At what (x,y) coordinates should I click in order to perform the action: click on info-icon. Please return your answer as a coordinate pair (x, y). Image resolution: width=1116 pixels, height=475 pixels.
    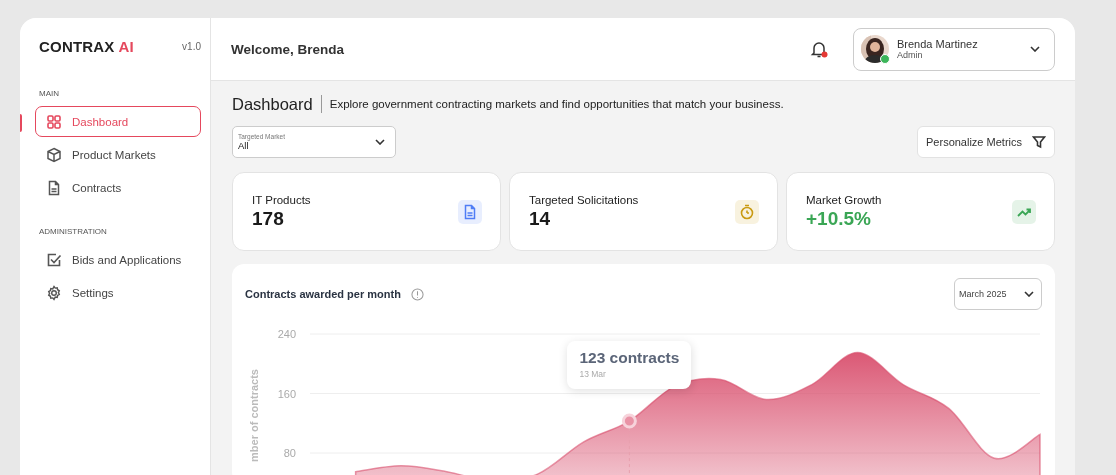
    Looking at the image, I should click on (417, 294).